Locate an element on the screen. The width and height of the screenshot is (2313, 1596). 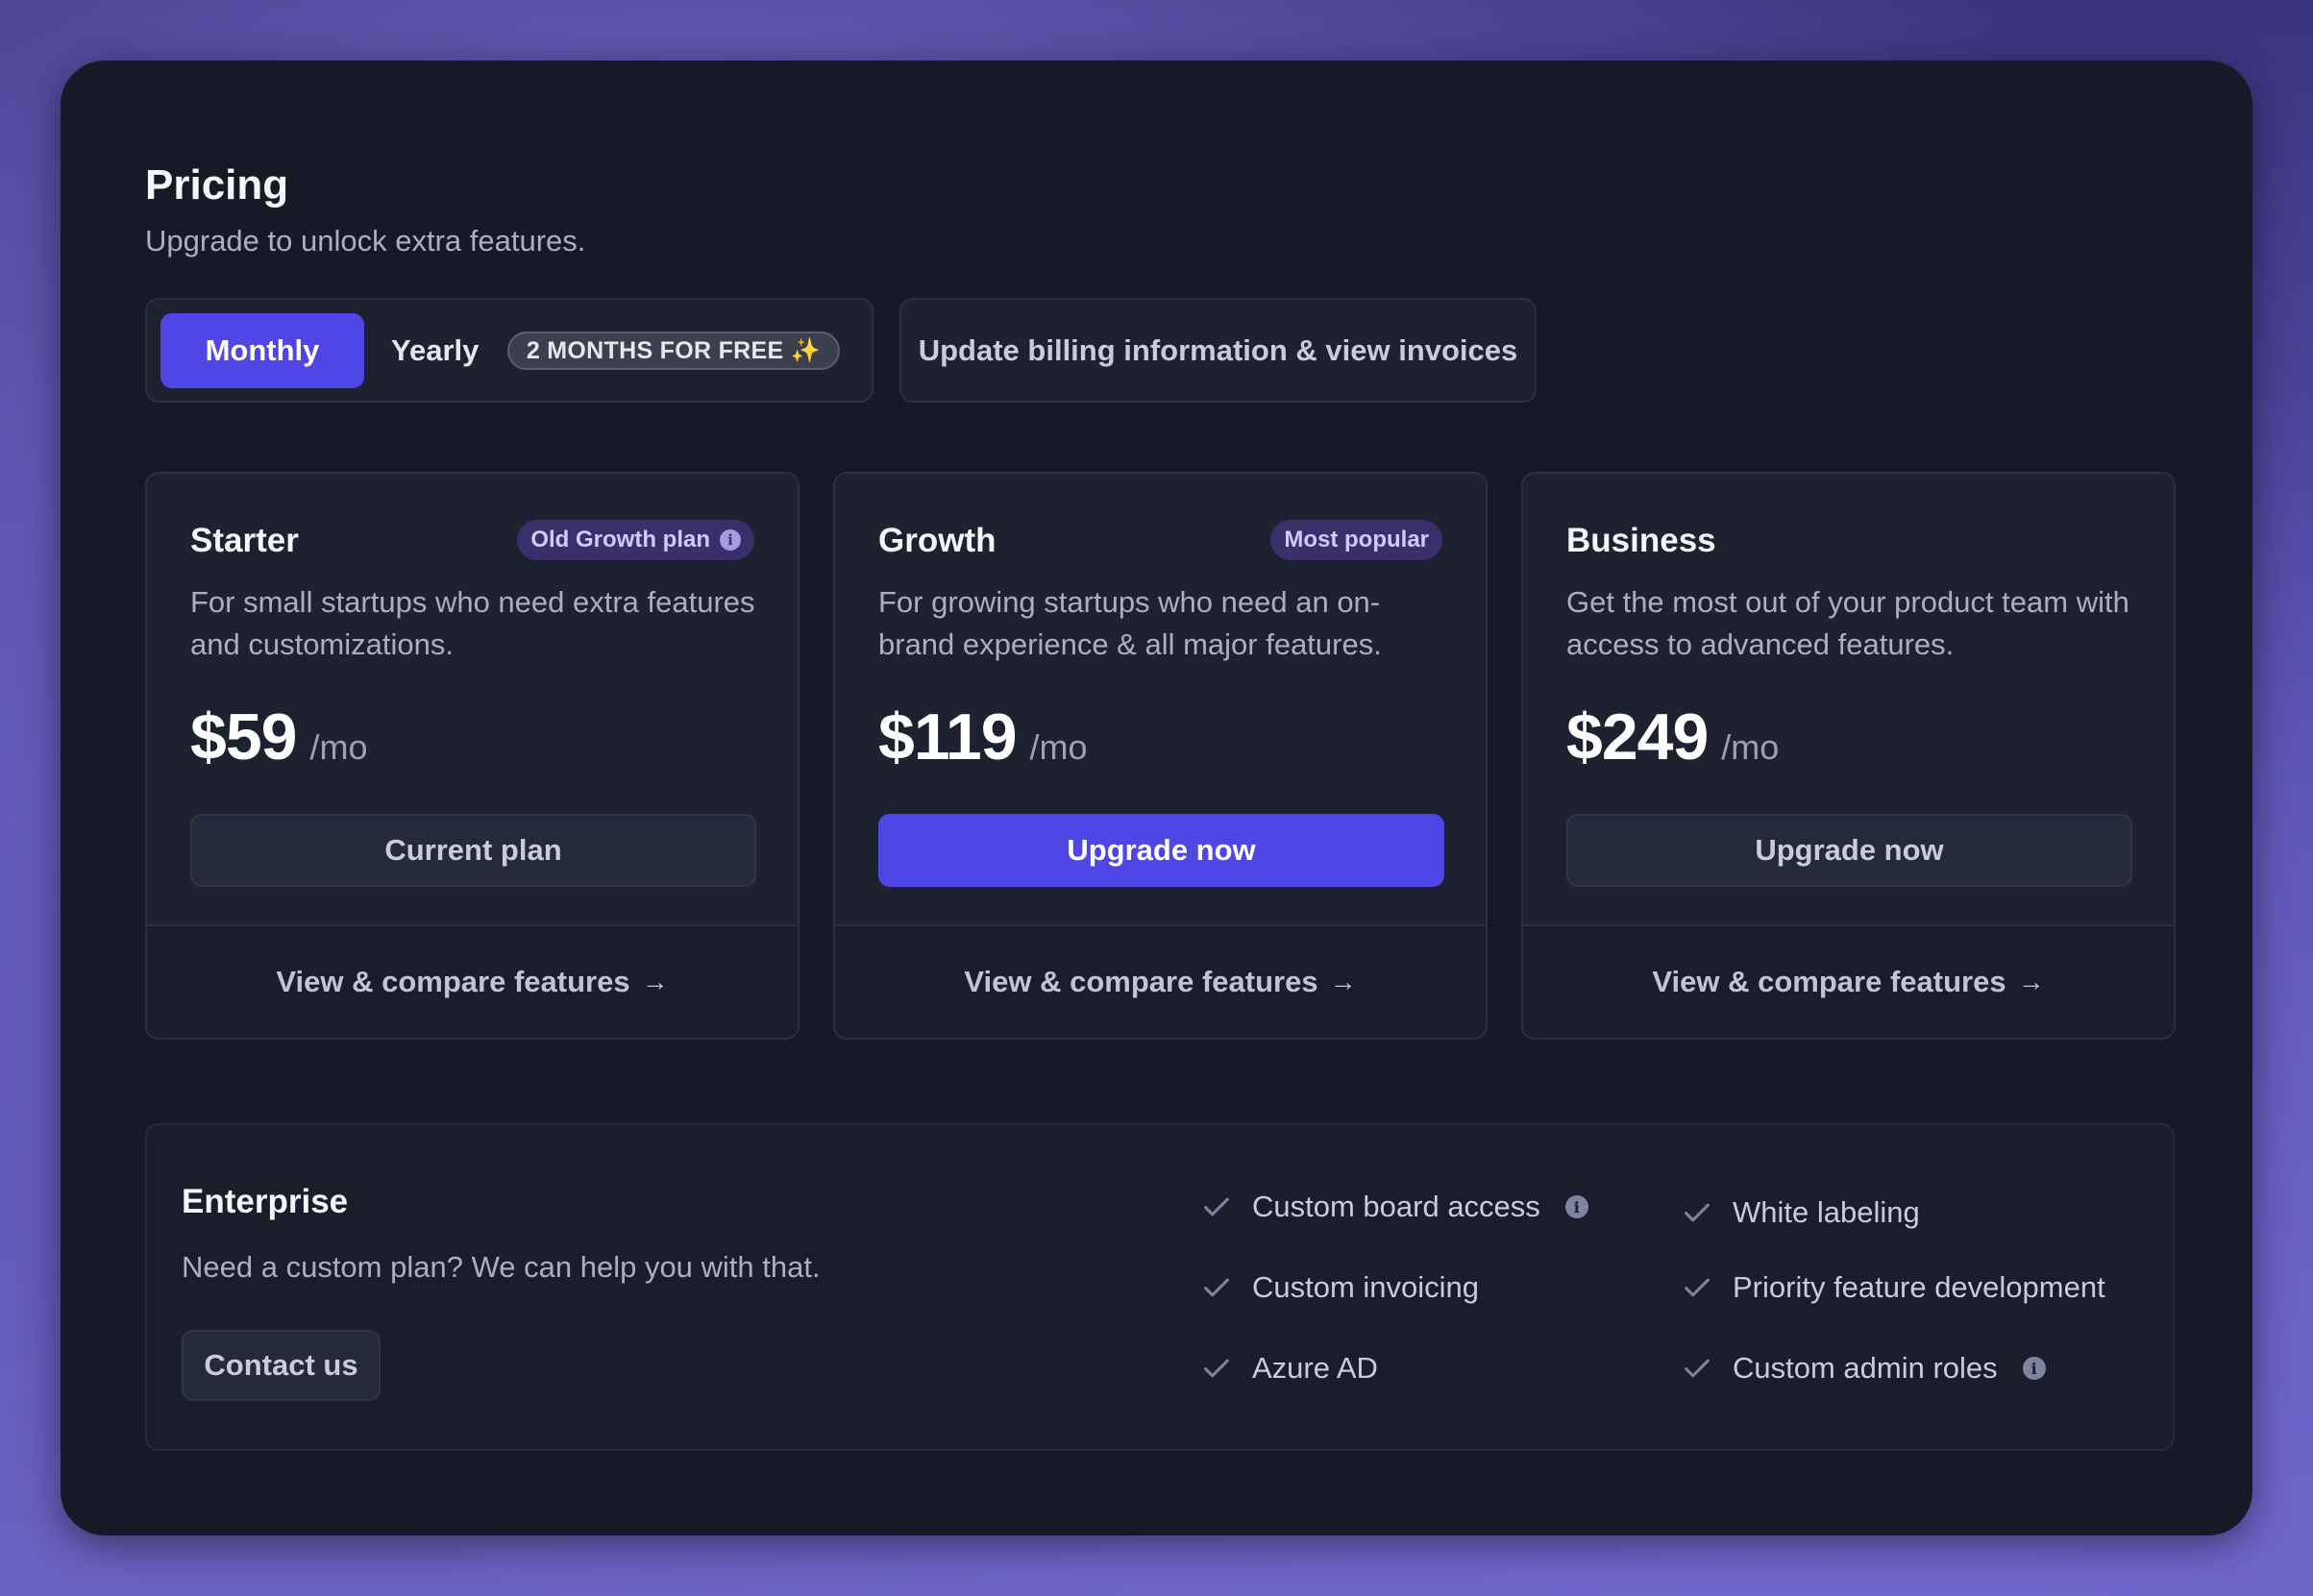
page-title: Pricing is located at coordinates (217, 185).